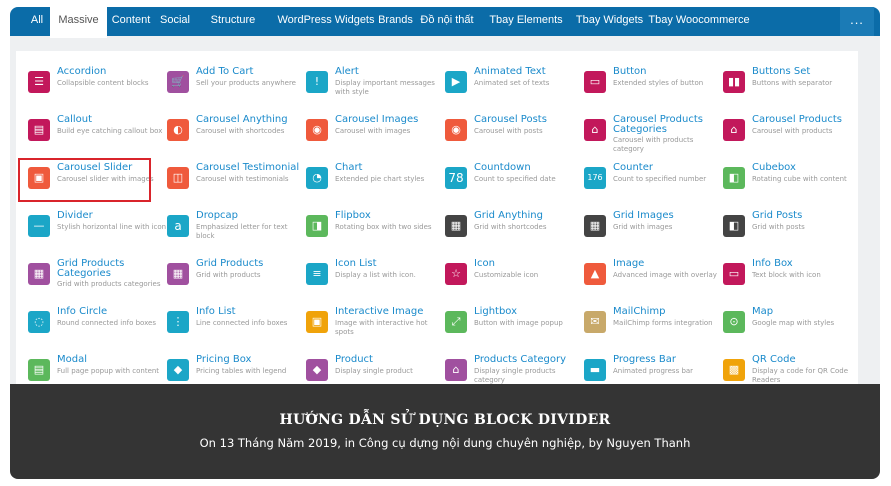  Describe the element at coordinates (377, 119) in the screenshot. I see `element-name: Carousel Images` at that location.